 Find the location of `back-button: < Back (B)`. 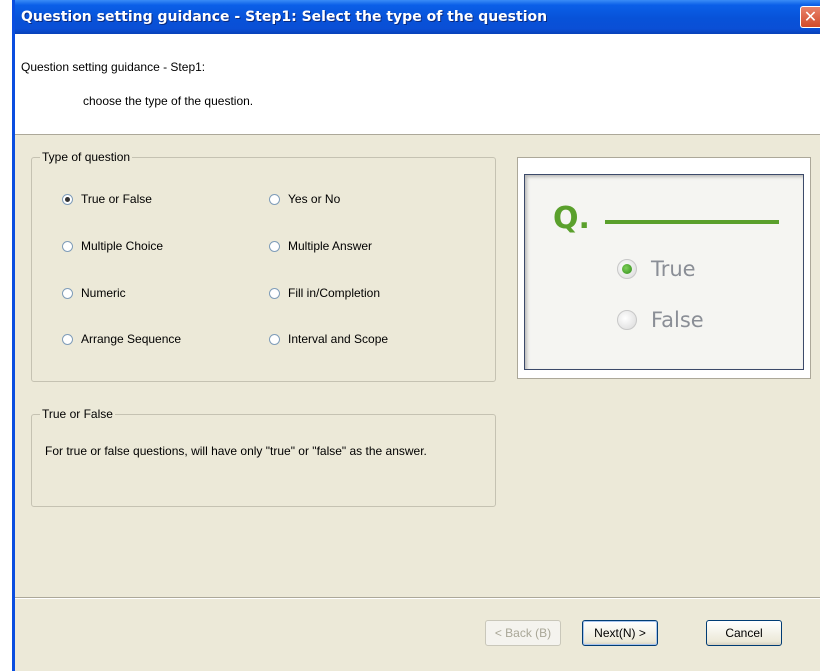

back-button: < Back (B) is located at coordinates (523, 633).